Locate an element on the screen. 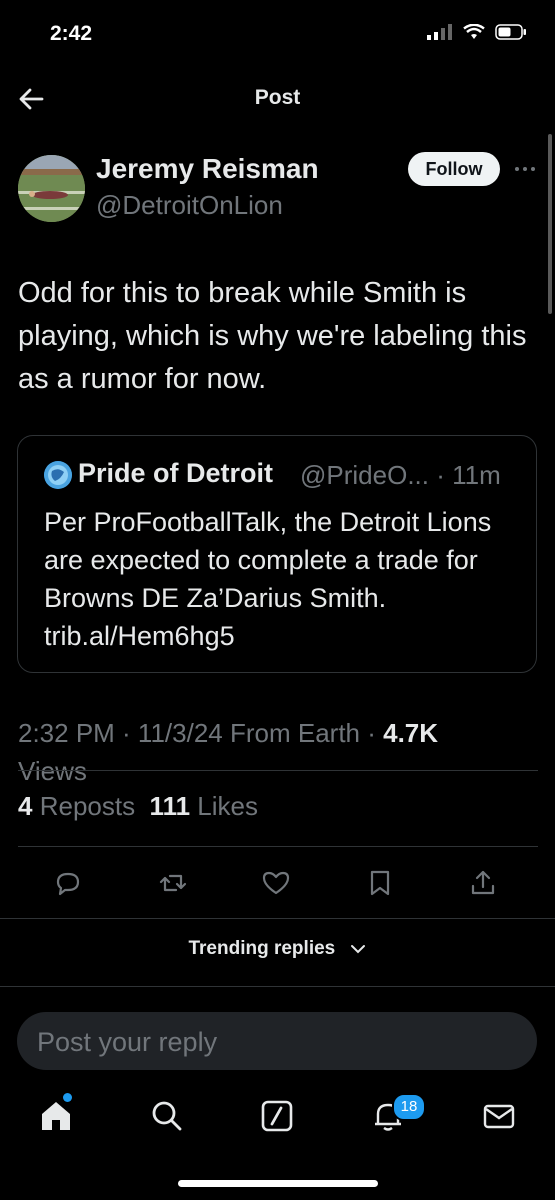 This screenshot has width=555, height=1200. reply-composer is located at coordinates (277, 1042).